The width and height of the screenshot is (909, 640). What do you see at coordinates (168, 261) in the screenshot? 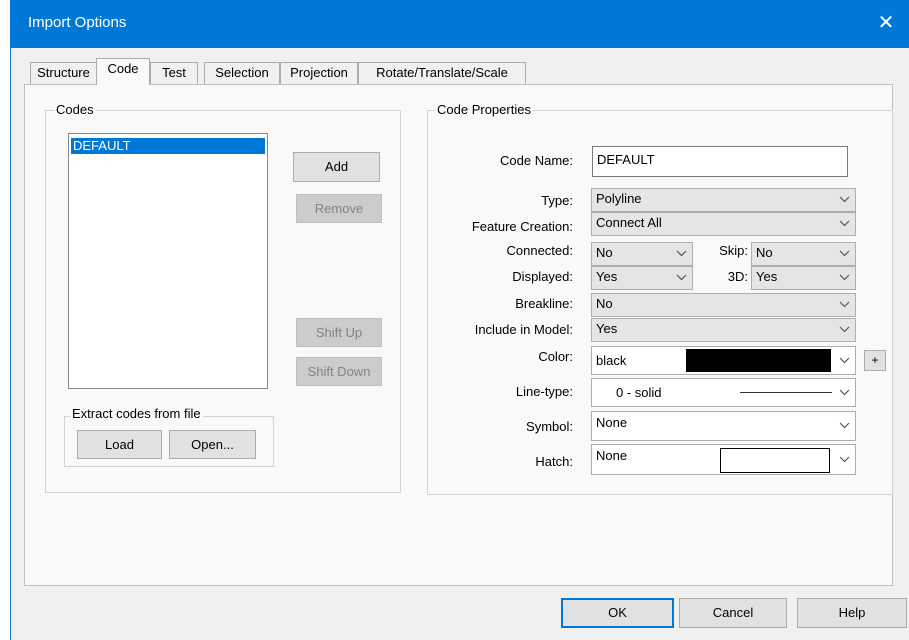
I see `codes-listbox: DEFAULT` at bounding box center [168, 261].